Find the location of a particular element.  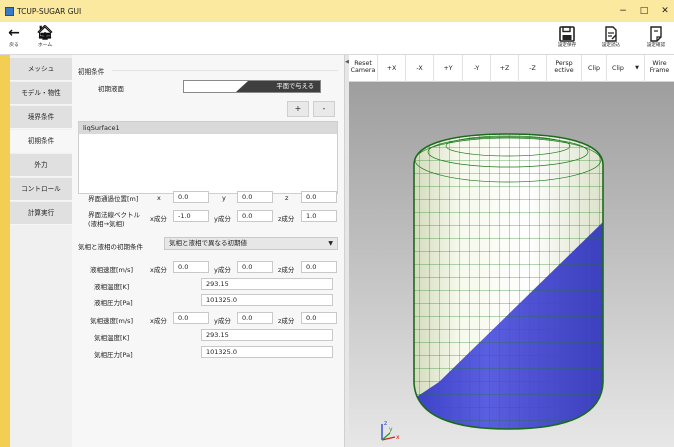

sidebar-item-mesh: メッシュ is located at coordinates (41, 69).